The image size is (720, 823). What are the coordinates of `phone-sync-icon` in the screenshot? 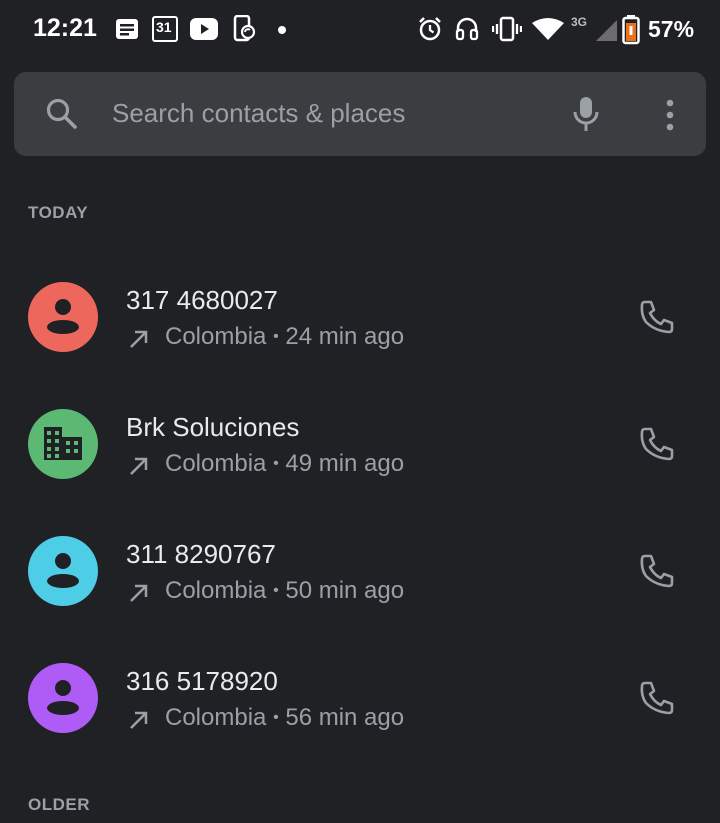 It's located at (244, 28).